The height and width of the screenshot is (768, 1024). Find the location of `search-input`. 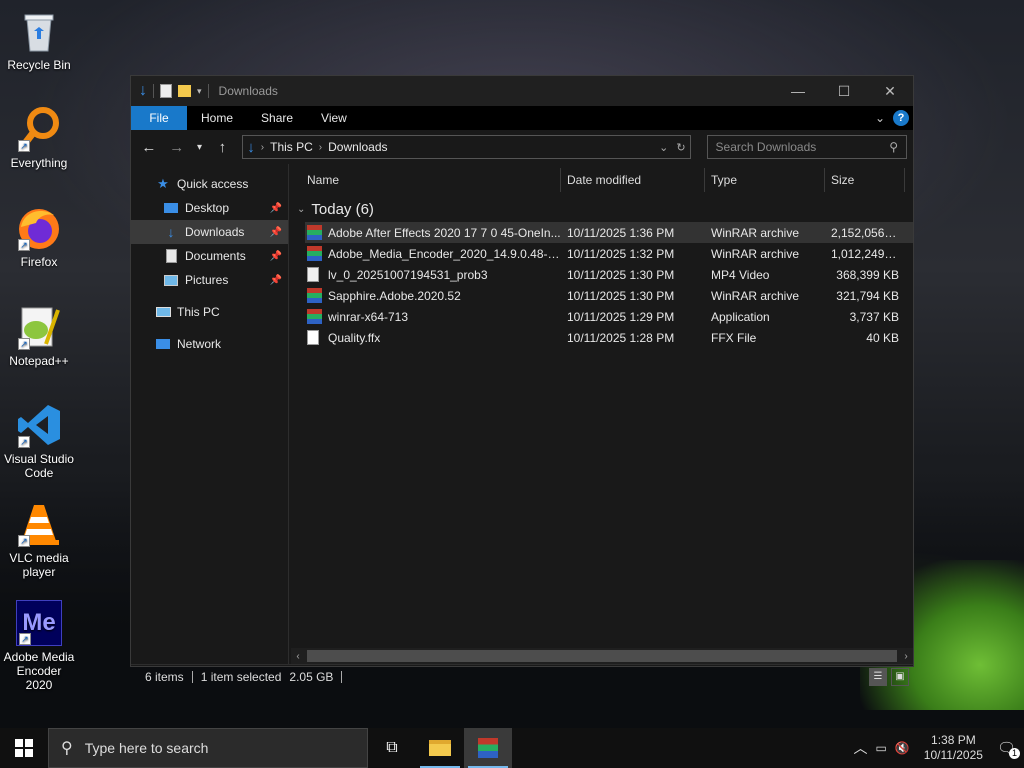

search-input is located at coordinates (802, 147).